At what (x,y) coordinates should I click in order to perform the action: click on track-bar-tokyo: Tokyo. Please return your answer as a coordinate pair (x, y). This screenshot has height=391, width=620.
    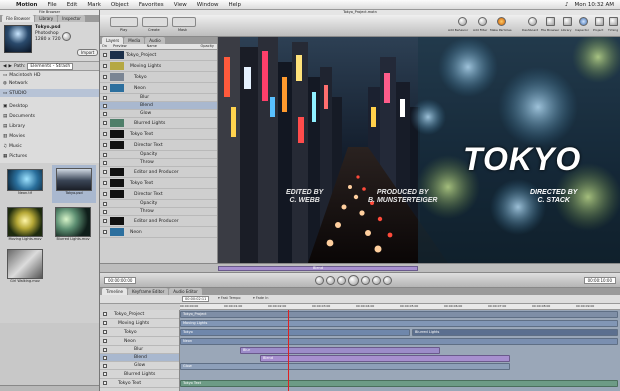
    Looking at the image, I should click on (295, 332).